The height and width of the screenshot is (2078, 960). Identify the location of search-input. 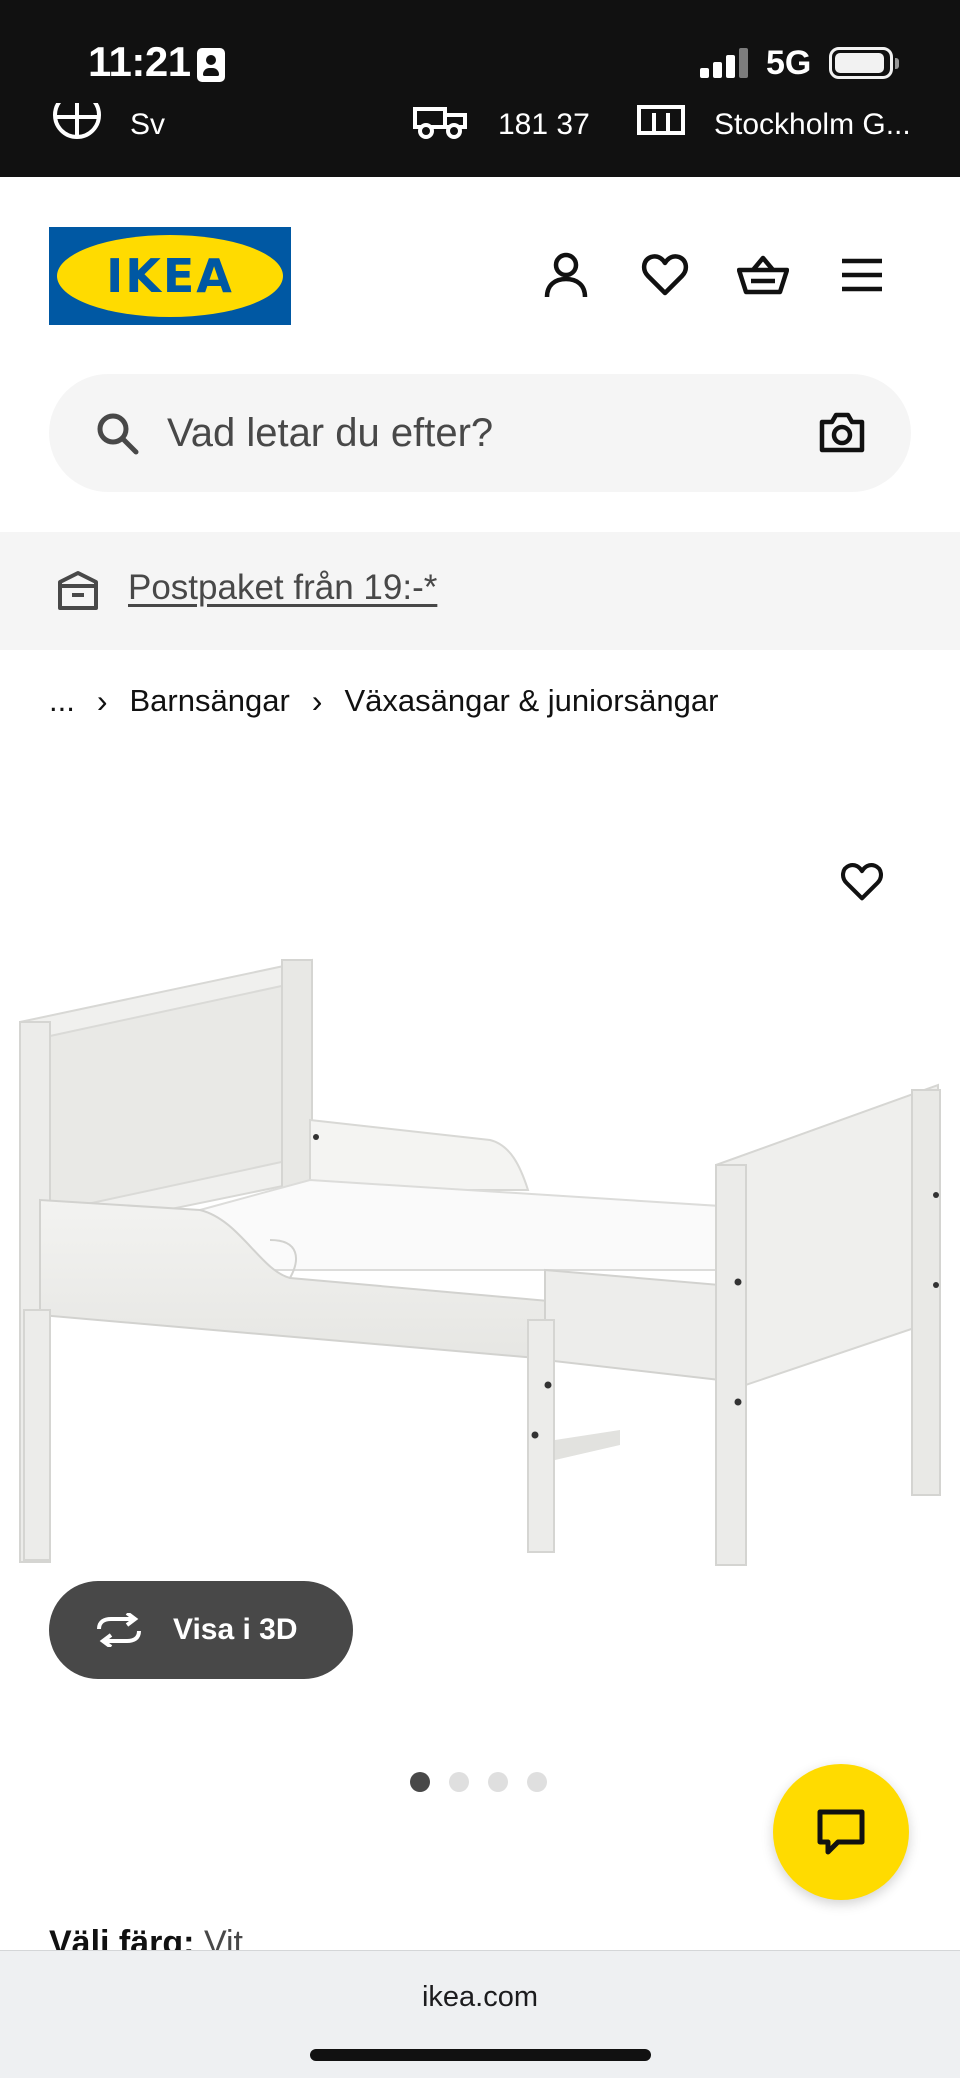
(467, 433).